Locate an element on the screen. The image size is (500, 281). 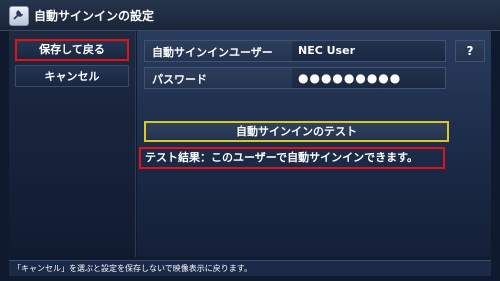
window-title: 自動サインインの設定 is located at coordinates (94, 16).